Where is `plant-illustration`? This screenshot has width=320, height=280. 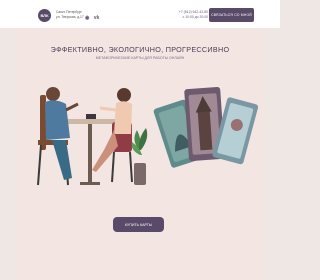 plant-illustration is located at coordinates (139, 156).